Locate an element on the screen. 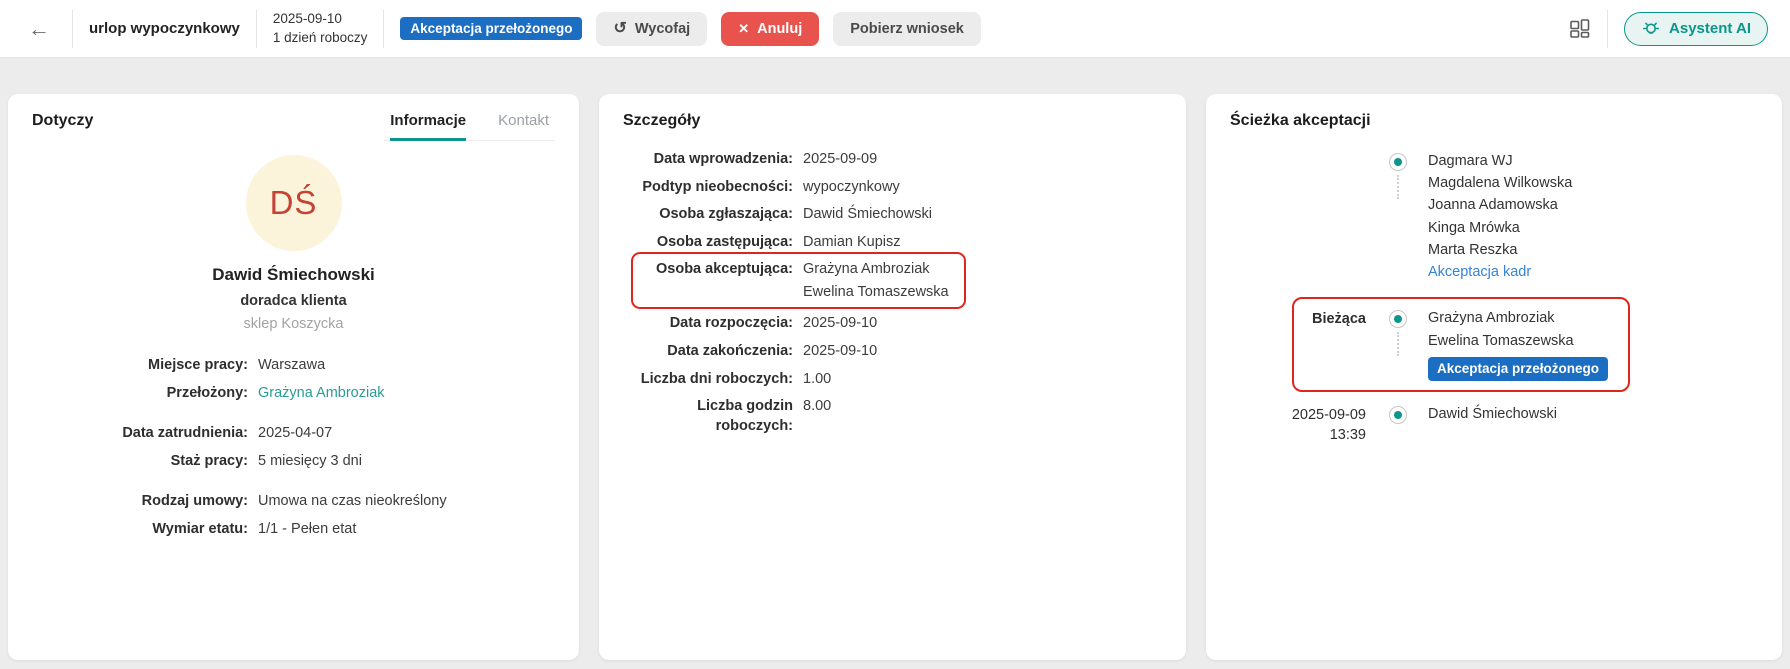 The width and height of the screenshot is (1790, 669). field-label: Przełożony: is located at coordinates (207, 392).